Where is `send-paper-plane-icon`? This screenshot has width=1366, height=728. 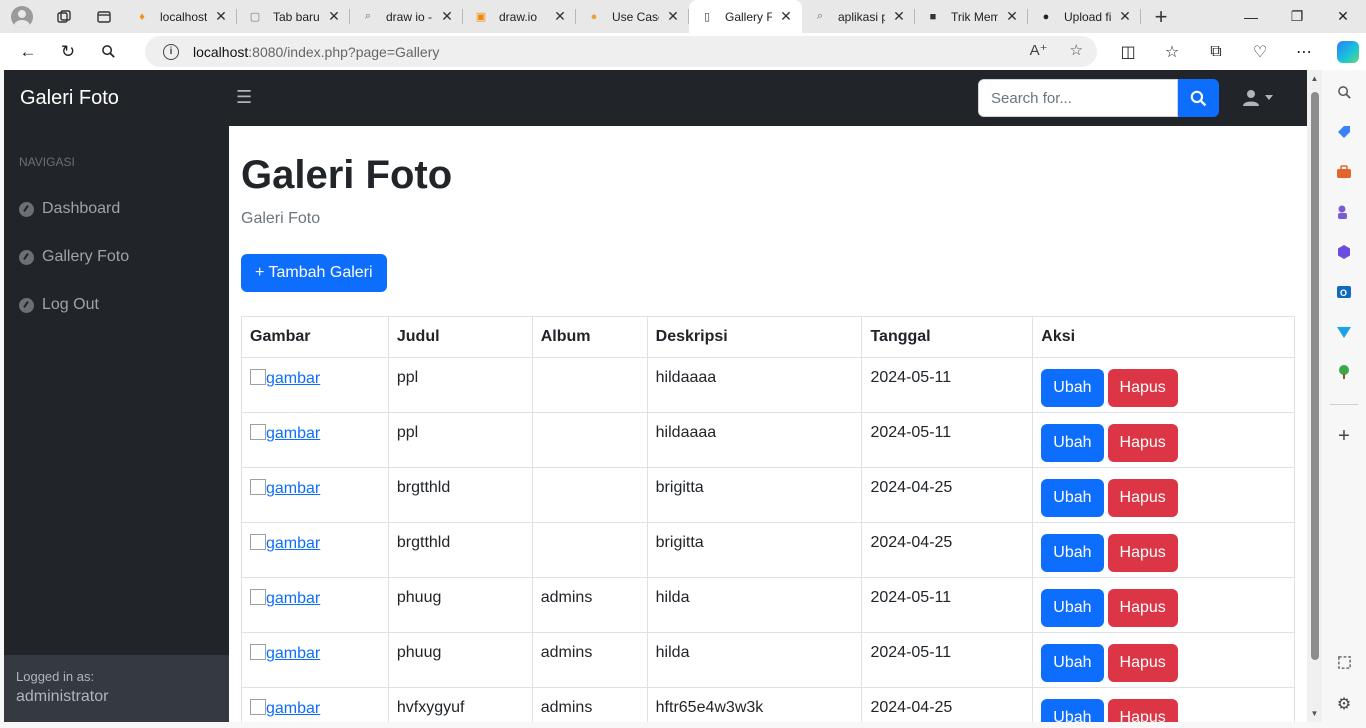 send-paper-plane-icon is located at coordinates (1344, 332).